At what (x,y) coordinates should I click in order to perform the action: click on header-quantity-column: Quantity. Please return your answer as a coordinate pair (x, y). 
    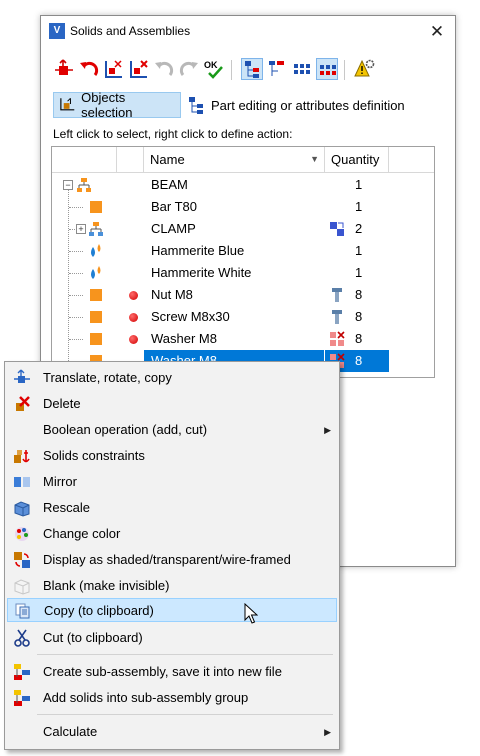
    Looking at the image, I should click on (357, 159).